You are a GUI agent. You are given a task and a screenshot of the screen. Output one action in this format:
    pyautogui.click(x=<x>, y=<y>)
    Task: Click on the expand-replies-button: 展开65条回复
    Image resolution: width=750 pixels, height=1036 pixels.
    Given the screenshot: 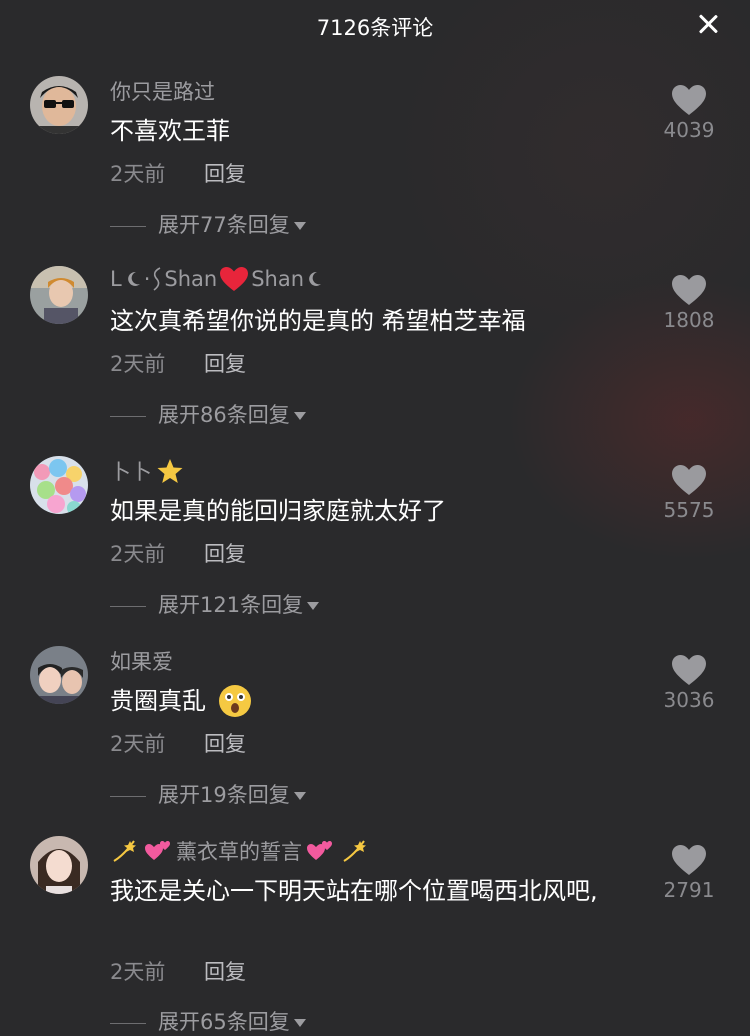 What is the action you would take?
    pyautogui.click(x=208, y=1021)
    